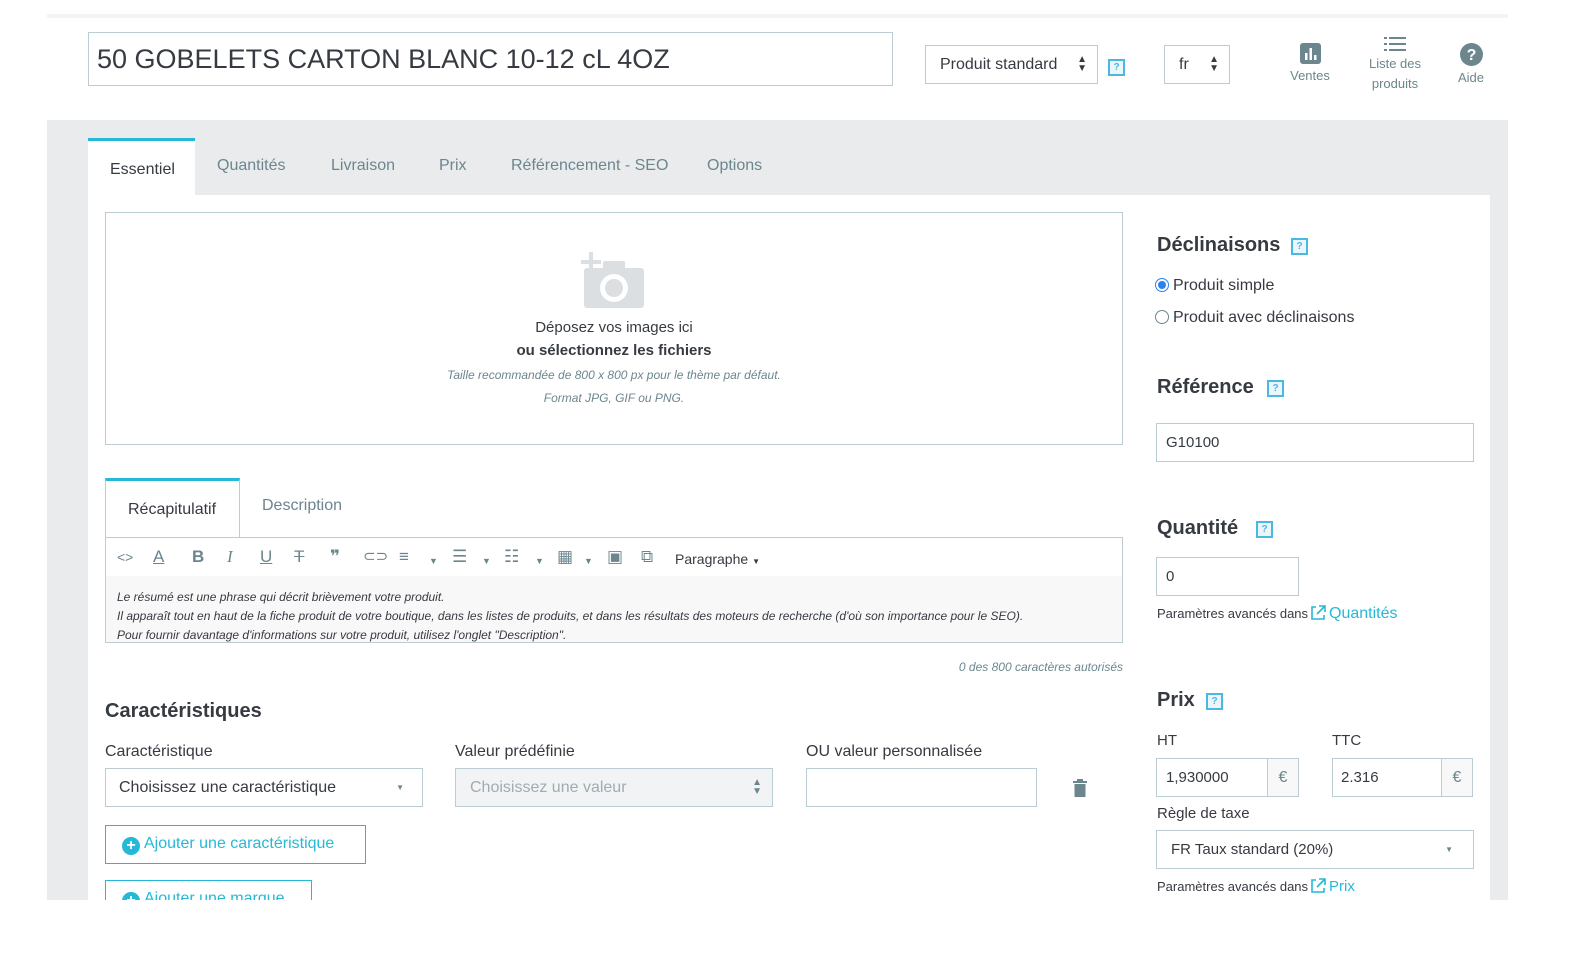 This screenshot has height=968, width=1583. What do you see at coordinates (1080, 788) in the screenshot?
I see `trash-icon` at bounding box center [1080, 788].